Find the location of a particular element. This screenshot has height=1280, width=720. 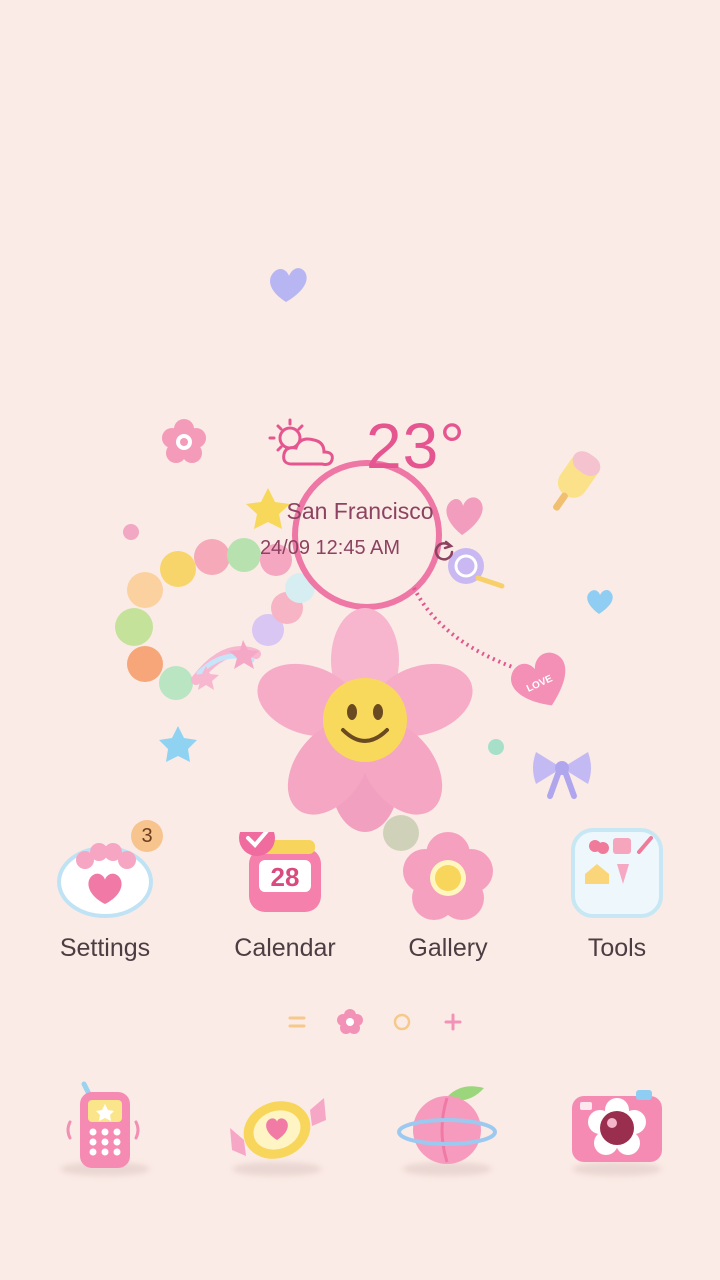

add-page-icon is located at coordinates (453, 1022).